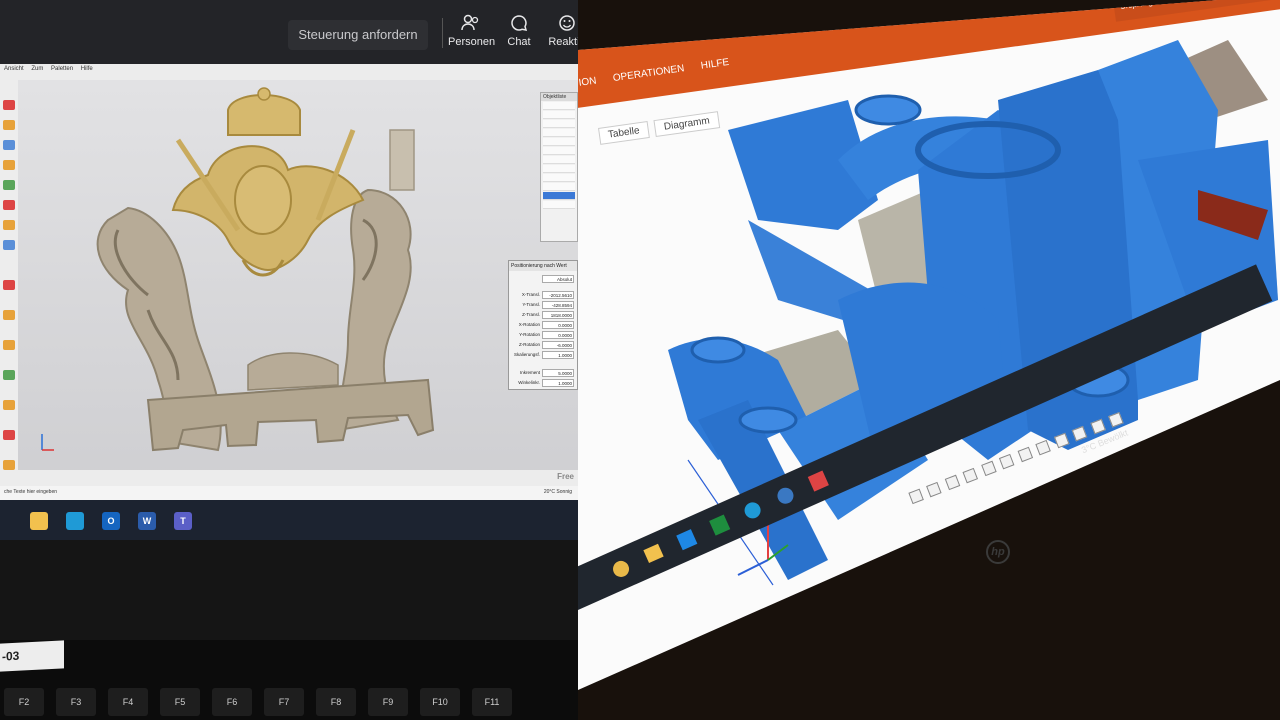 The height and width of the screenshot is (720, 1280). What do you see at coordinates (526, 354) in the screenshot?
I see `field-label: Skalierungsf.` at bounding box center [526, 354].